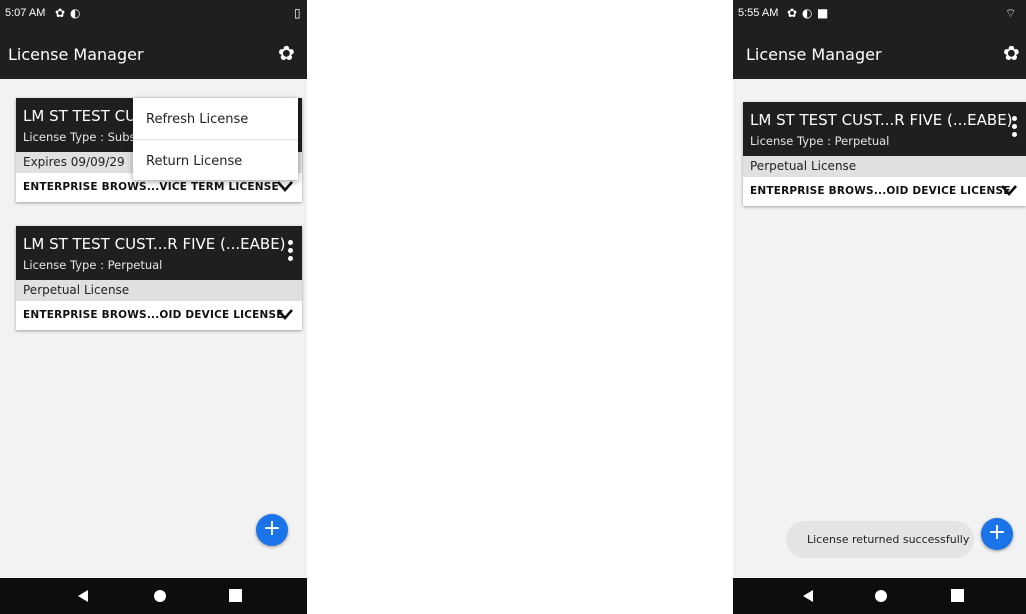  I want to click on license-type: License Type : Subs, so click(79, 137).